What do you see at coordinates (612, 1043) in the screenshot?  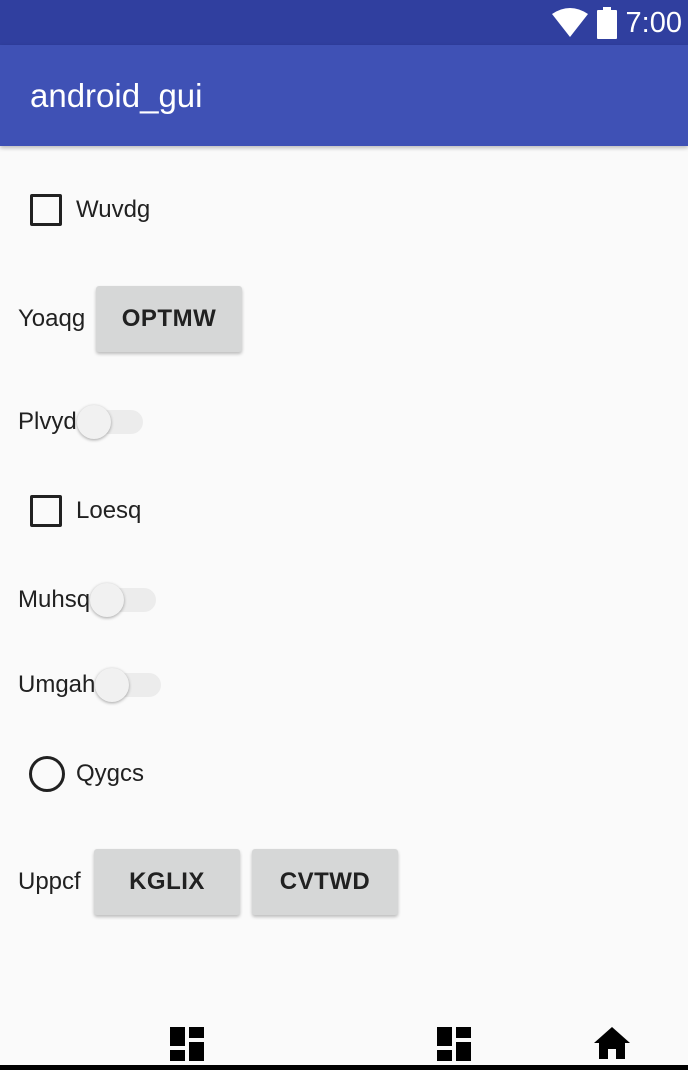 I see `home-icon` at bounding box center [612, 1043].